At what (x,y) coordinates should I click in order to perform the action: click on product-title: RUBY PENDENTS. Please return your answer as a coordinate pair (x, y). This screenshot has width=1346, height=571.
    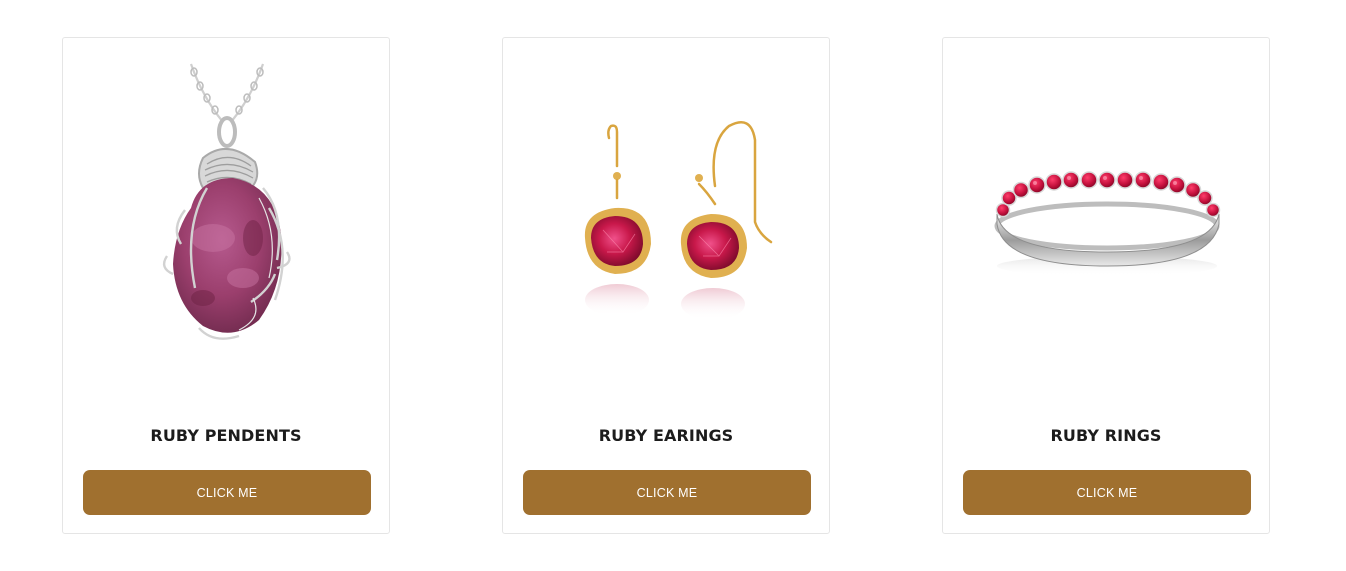
    Looking at the image, I should click on (226, 435).